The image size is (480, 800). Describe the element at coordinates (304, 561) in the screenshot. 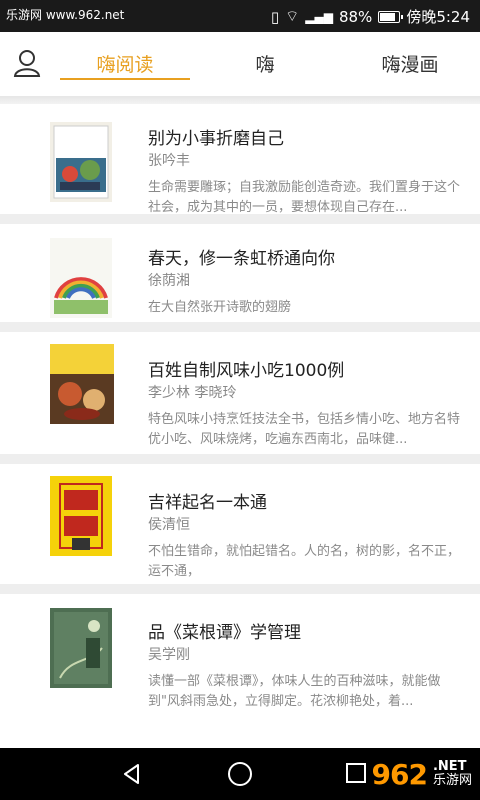

I see `book-description: 不怕生错命，就怕起错名。人的名，树的影，名不正，运不通，` at that location.